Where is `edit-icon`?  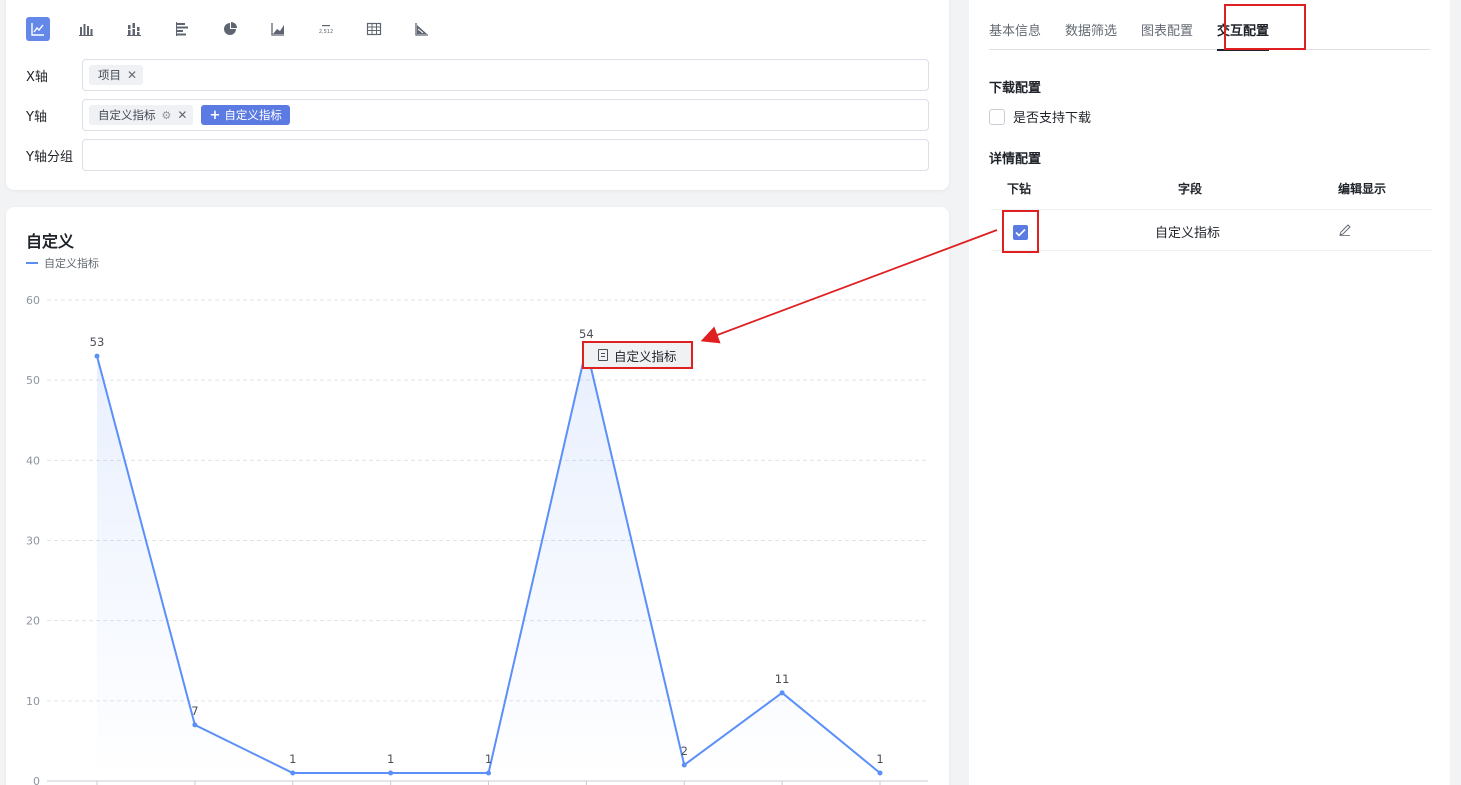 edit-icon is located at coordinates (1345, 230).